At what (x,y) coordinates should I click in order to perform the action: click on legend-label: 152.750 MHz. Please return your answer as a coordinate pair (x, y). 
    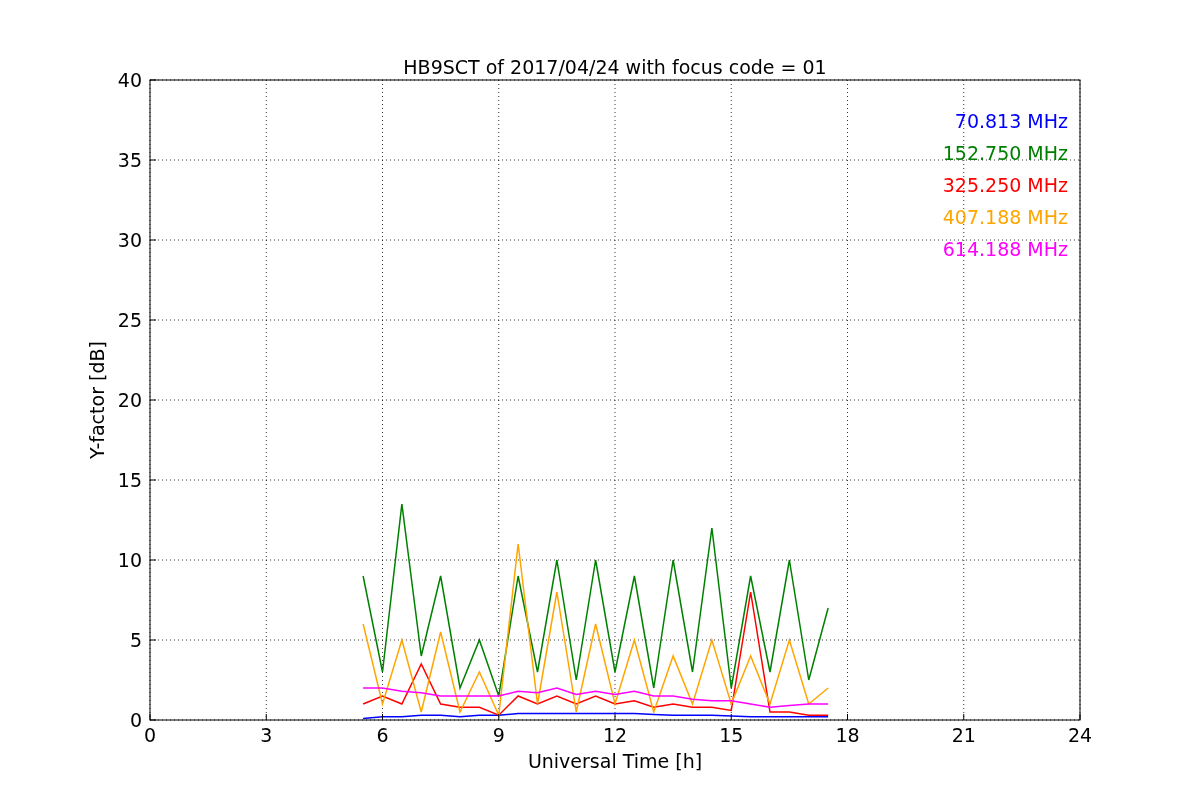
    Looking at the image, I should click on (1005, 153).